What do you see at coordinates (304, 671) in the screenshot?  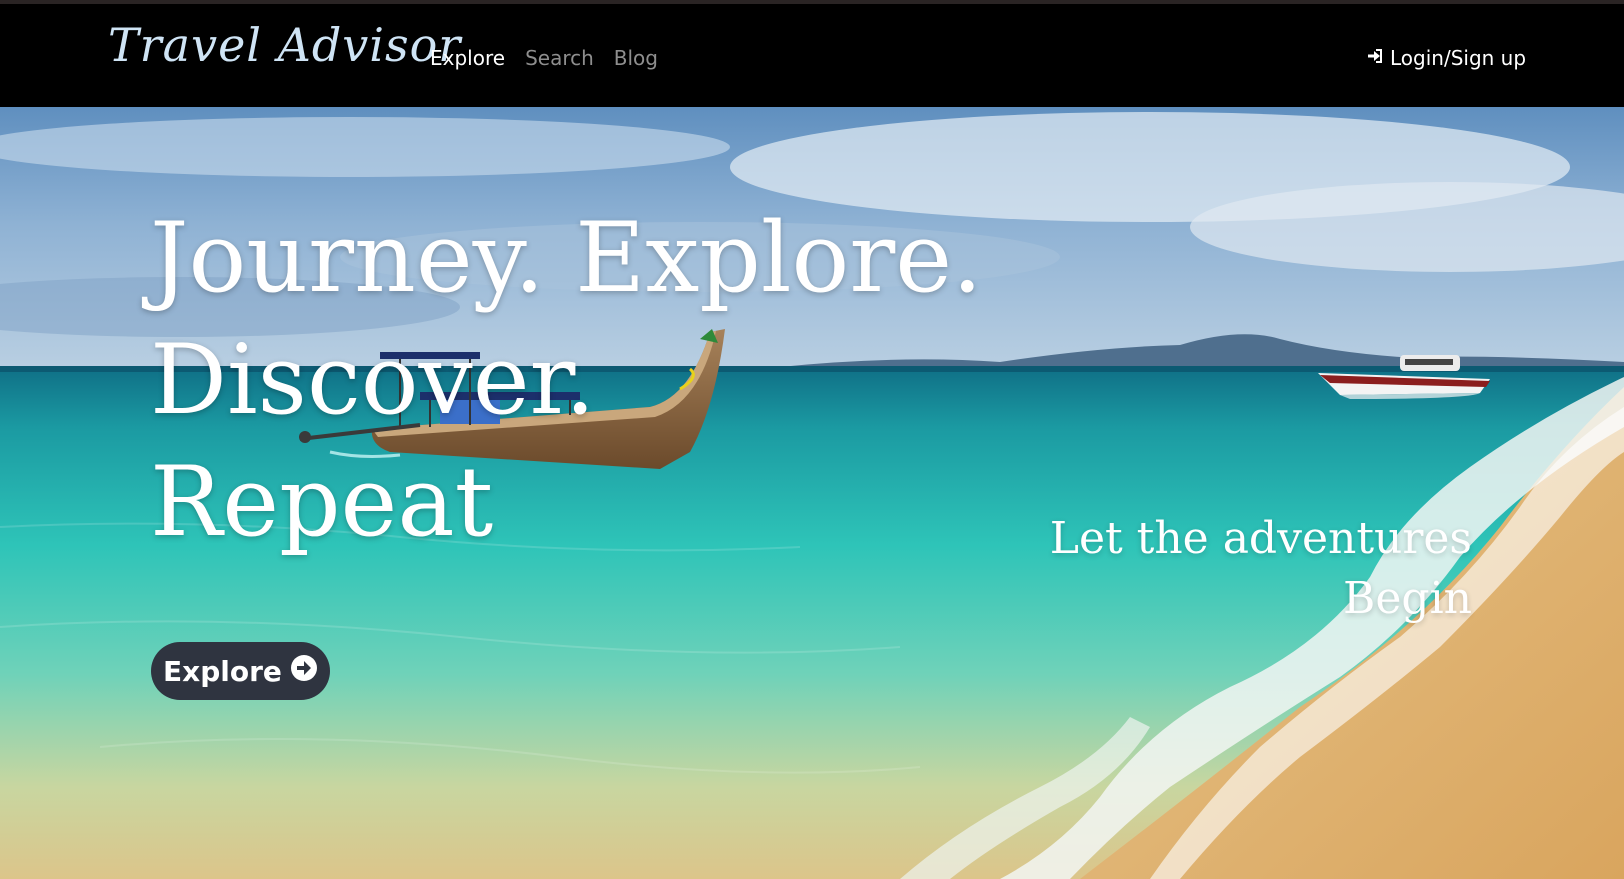 I see `arrow-circle-right-icon` at bounding box center [304, 671].